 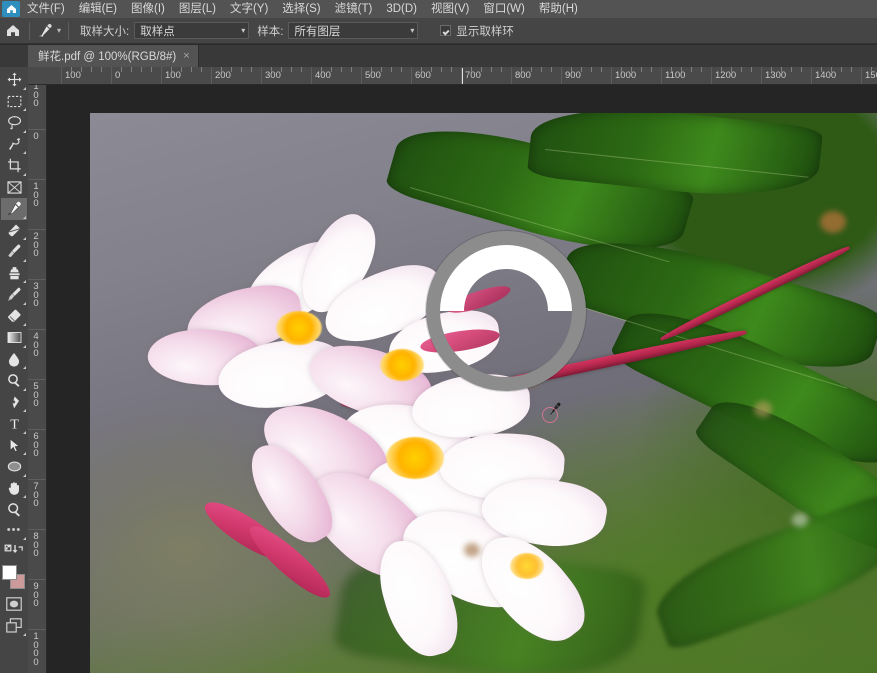 I want to click on close-icon: ×, so click(x=186, y=56).